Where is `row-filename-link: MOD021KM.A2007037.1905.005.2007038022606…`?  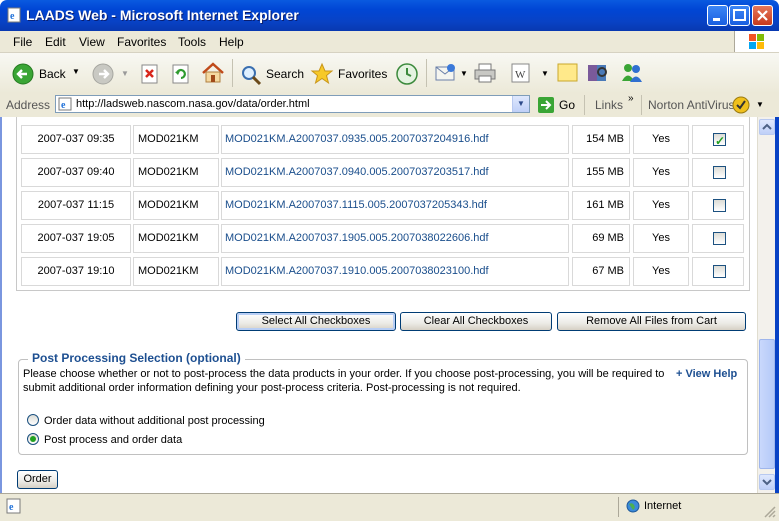
row-filename-link: MOD021KM.A2007037.1905.005.2007038022606… is located at coordinates (395, 238).